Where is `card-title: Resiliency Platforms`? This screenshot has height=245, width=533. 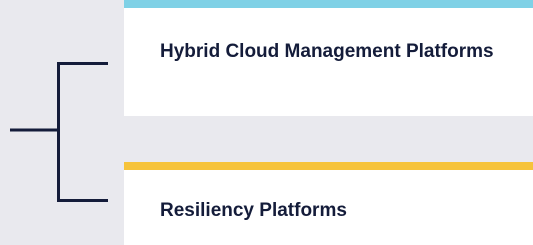
card-title: Resiliency Platforms is located at coordinates (253, 210).